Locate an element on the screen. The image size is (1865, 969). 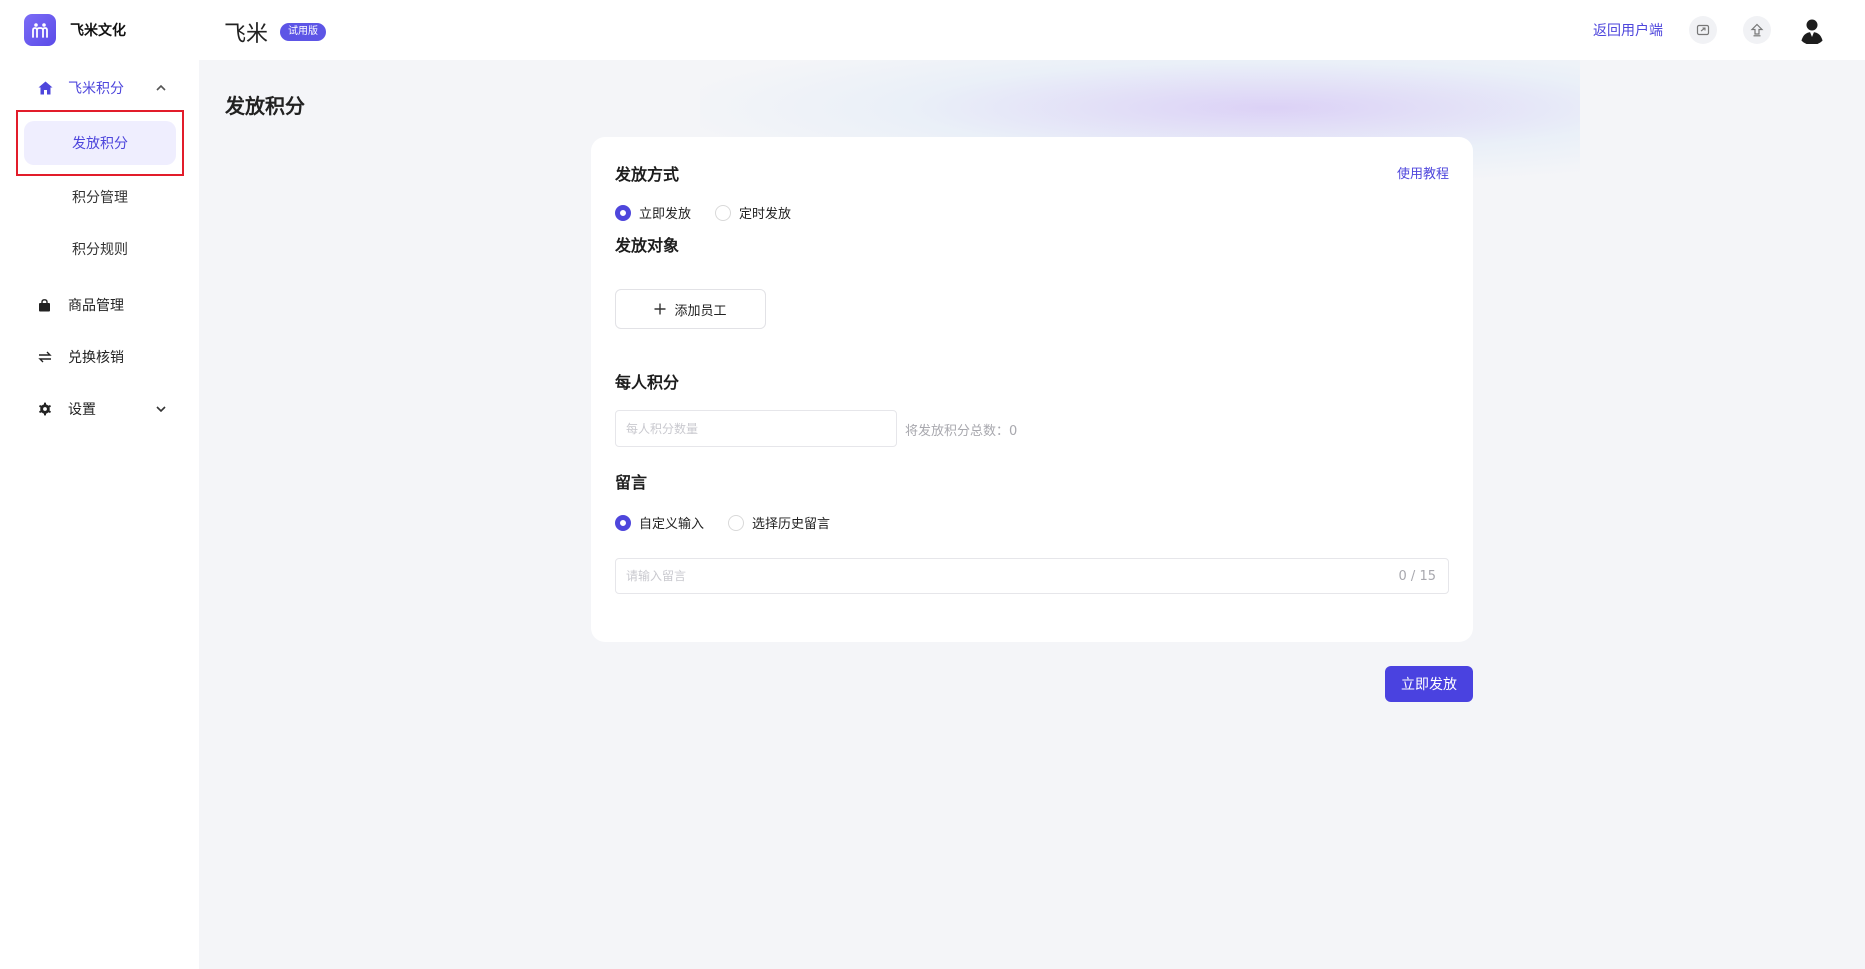
method-section-title: 发放方式 is located at coordinates (647, 174).